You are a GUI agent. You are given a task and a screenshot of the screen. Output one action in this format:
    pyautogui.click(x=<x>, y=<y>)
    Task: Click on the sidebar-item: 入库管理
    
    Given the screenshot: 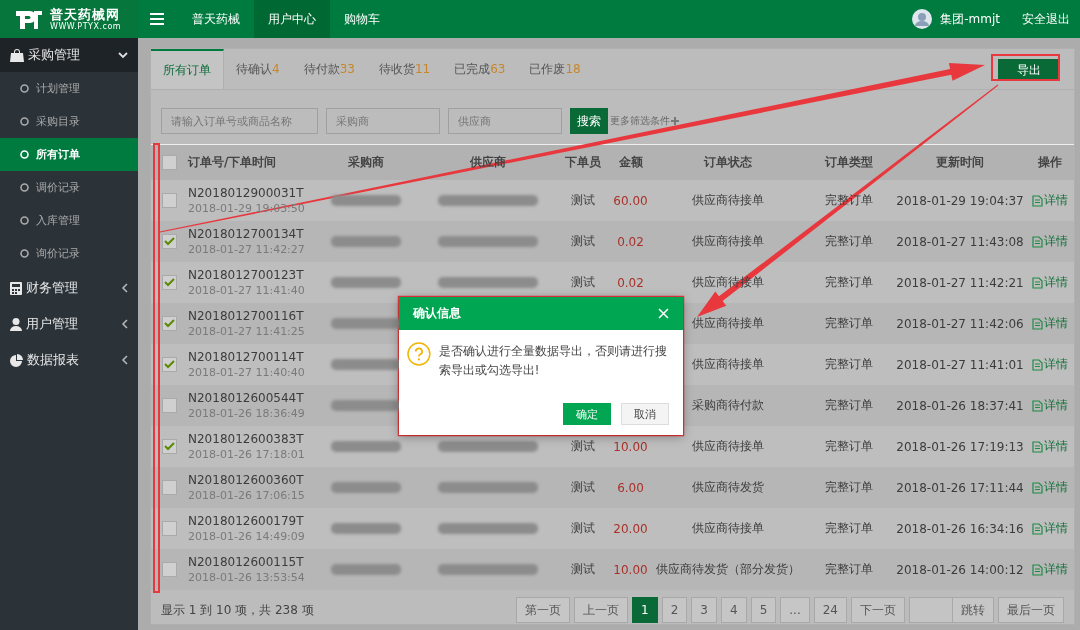 What is the action you would take?
    pyautogui.click(x=69, y=220)
    